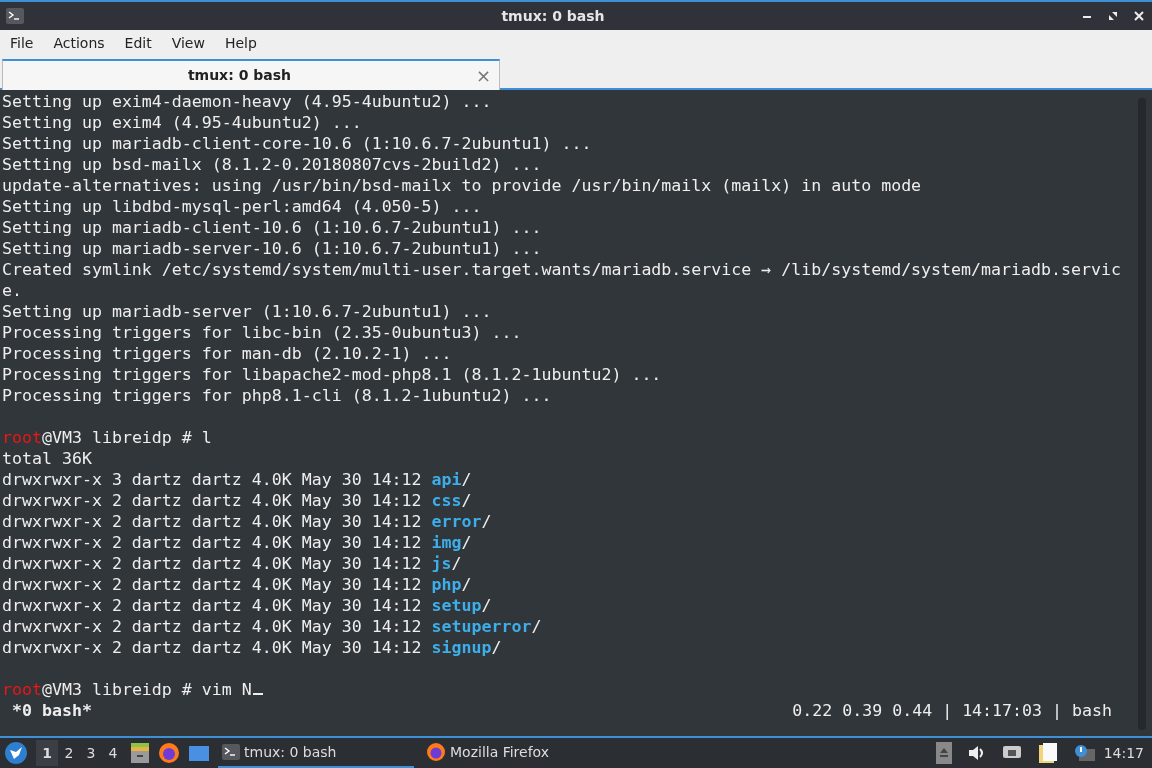 This screenshot has height=768, width=1152. What do you see at coordinates (483, 75) in the screenshot?
I see `tab-close-button: ×` at bounding box center [483, 75].